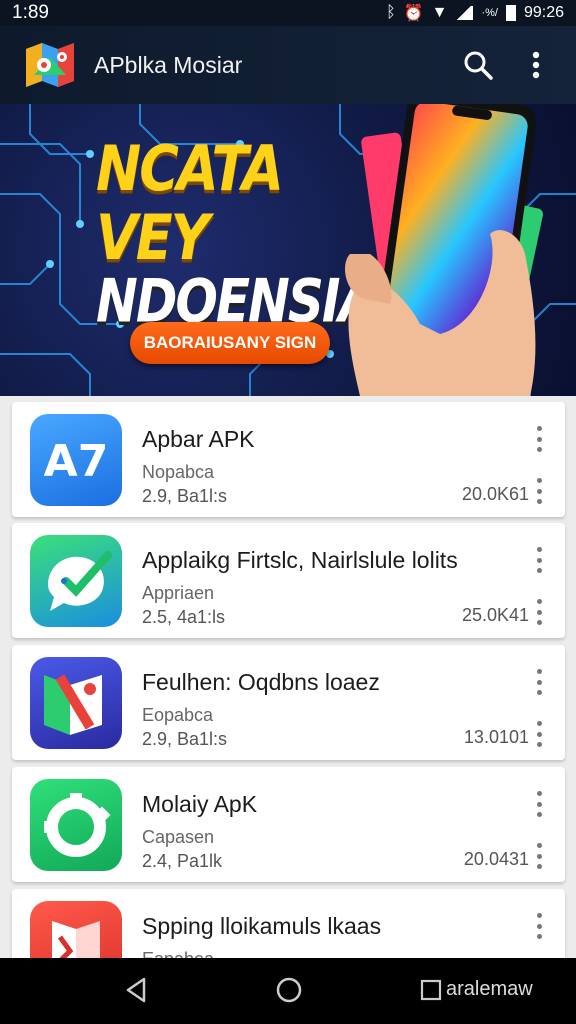 Image resolution: width=576 pixels, height=1024 pixels. Describe the element at coordinates (200, 804) in the screenshot. I see `app-name: Molaiy ApK` at that location.